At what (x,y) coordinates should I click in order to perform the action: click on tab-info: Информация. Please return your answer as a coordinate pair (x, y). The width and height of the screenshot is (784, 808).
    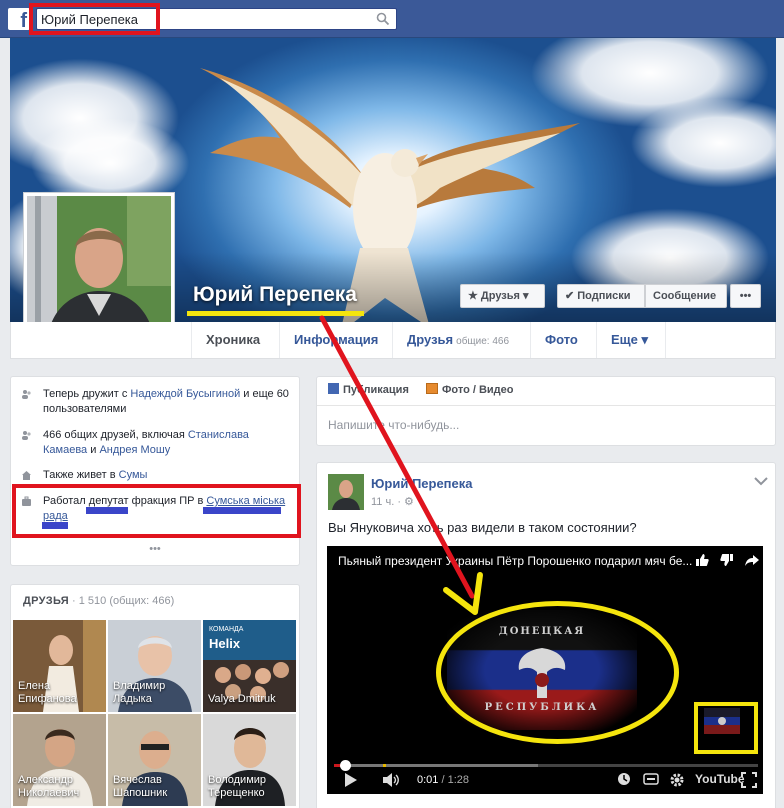
    Looking at the image, I should click on (335, 340).